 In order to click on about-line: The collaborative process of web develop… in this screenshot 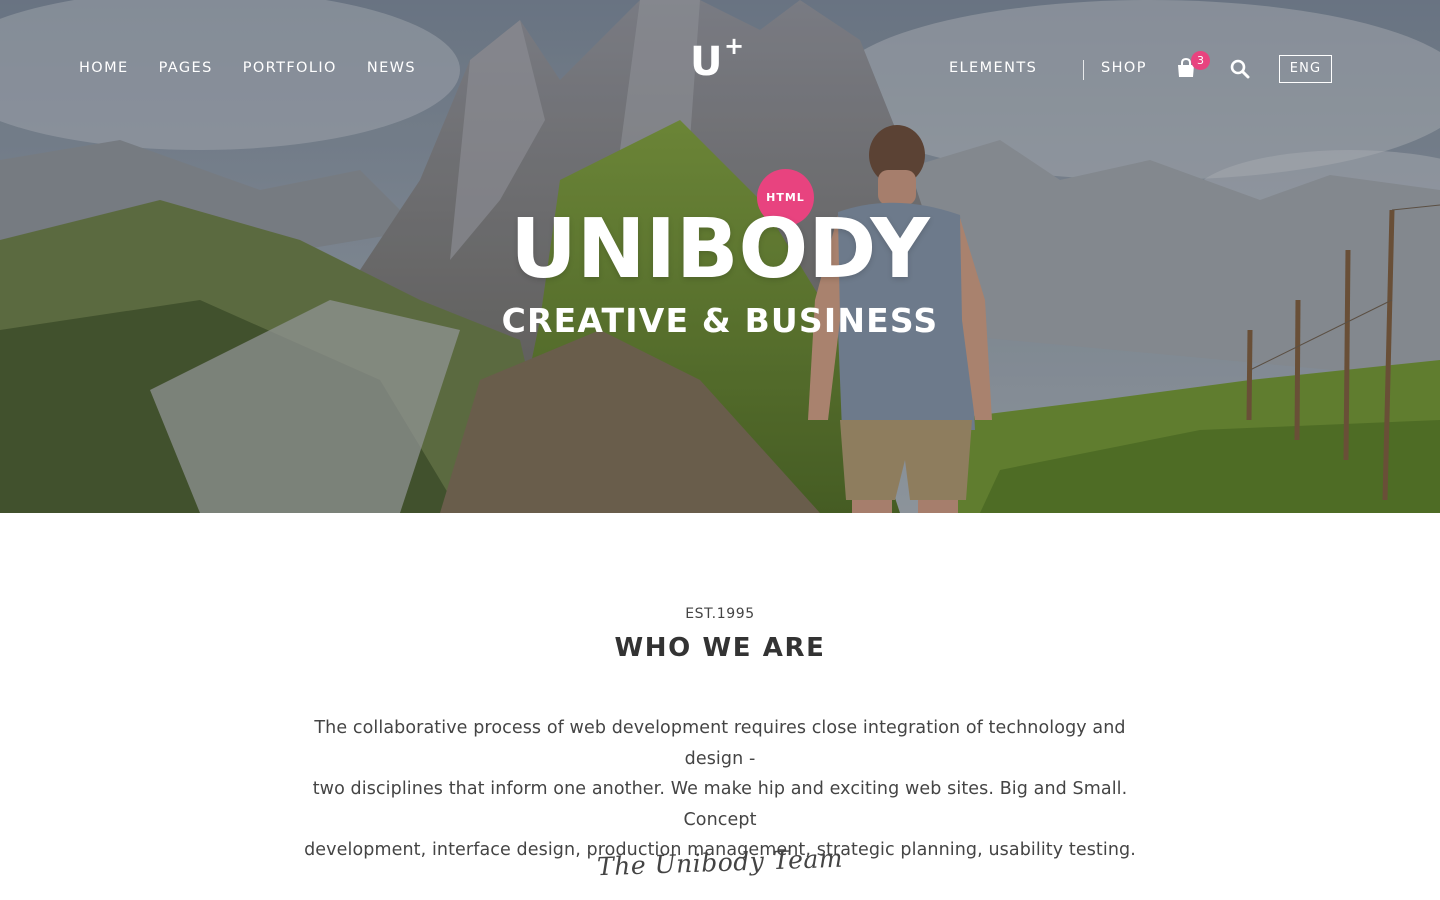, I will do `click(720, 743)`.